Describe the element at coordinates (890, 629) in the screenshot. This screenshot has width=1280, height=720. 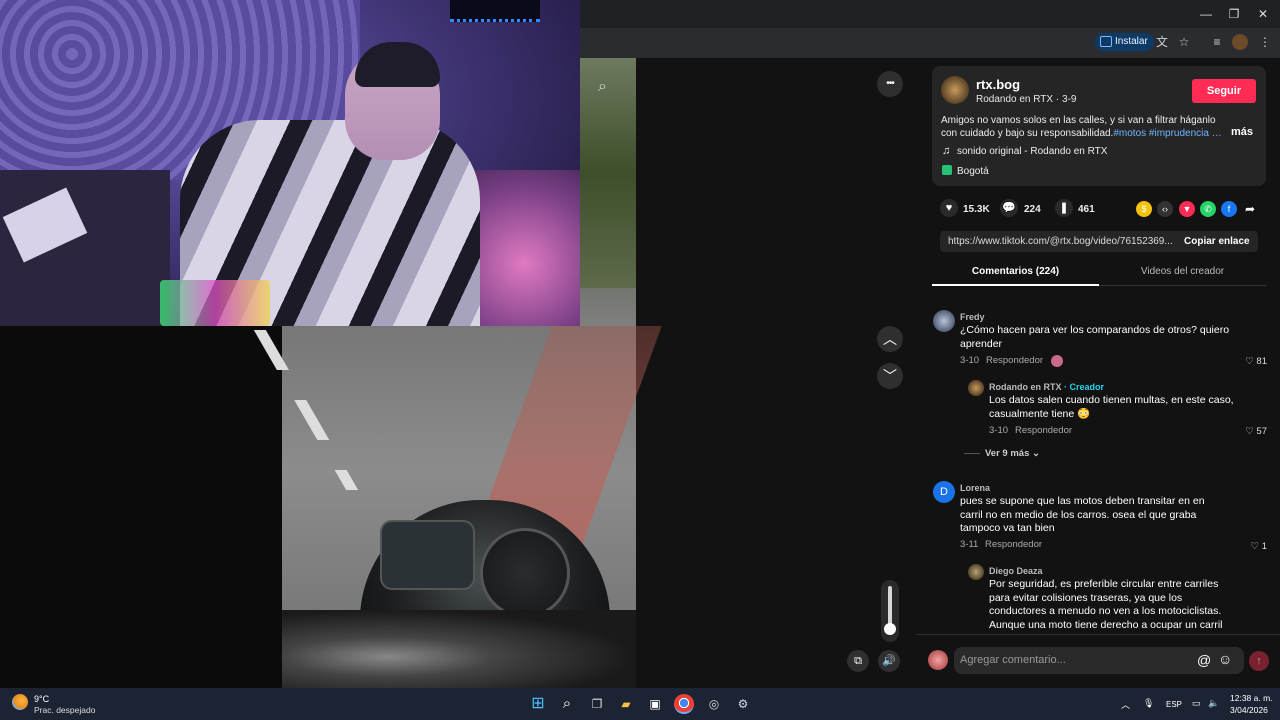
I see `volume-knob` at that location.